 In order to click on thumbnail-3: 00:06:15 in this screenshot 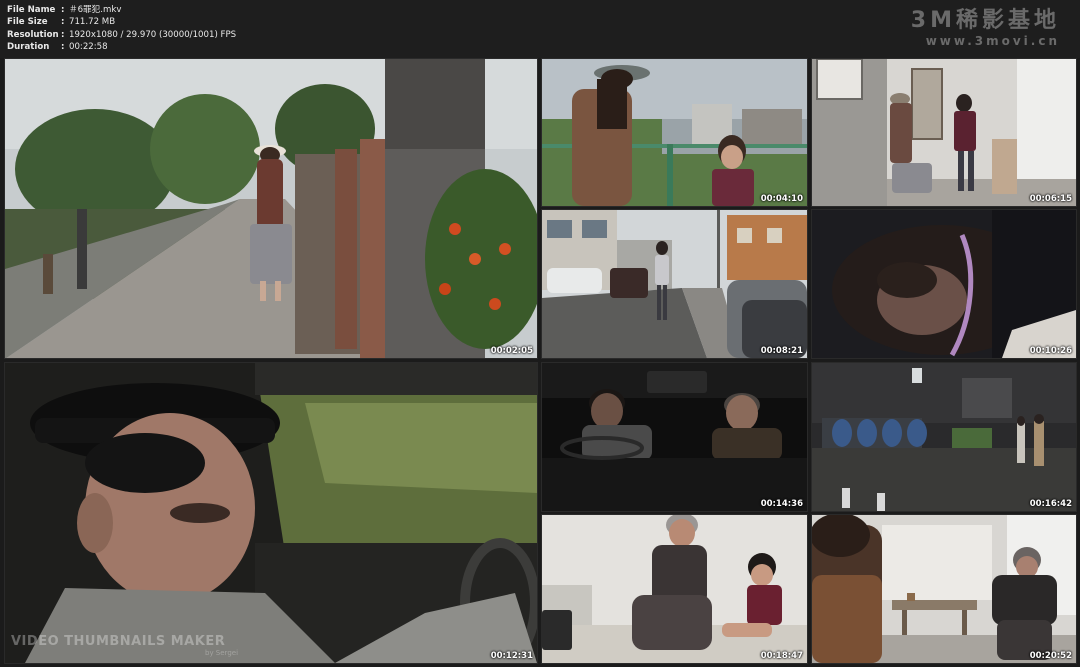, I will do `click(944, 132)`.